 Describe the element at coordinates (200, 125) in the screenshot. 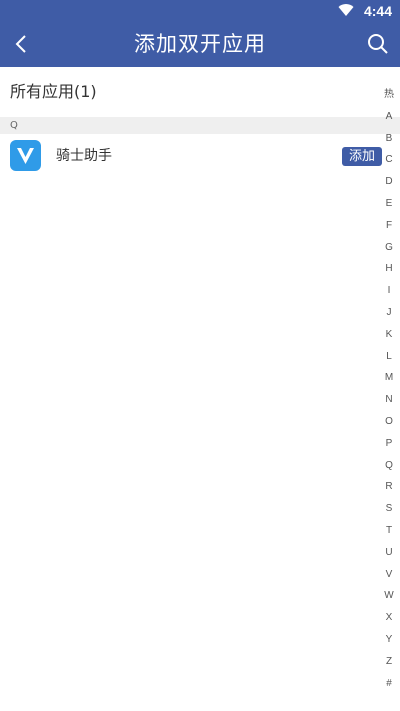

I see `group-header: Q` at that location.